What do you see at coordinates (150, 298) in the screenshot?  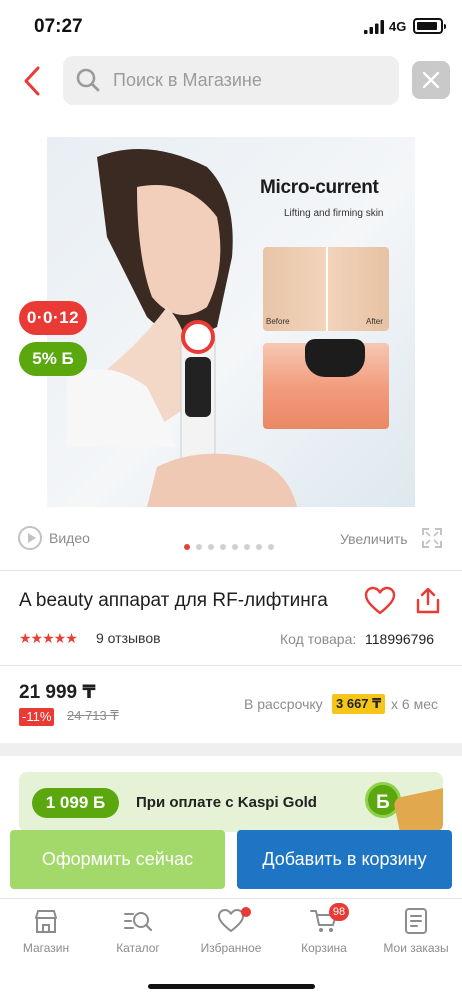 I see `model-face-illustration` at bounding box center [150, 298].